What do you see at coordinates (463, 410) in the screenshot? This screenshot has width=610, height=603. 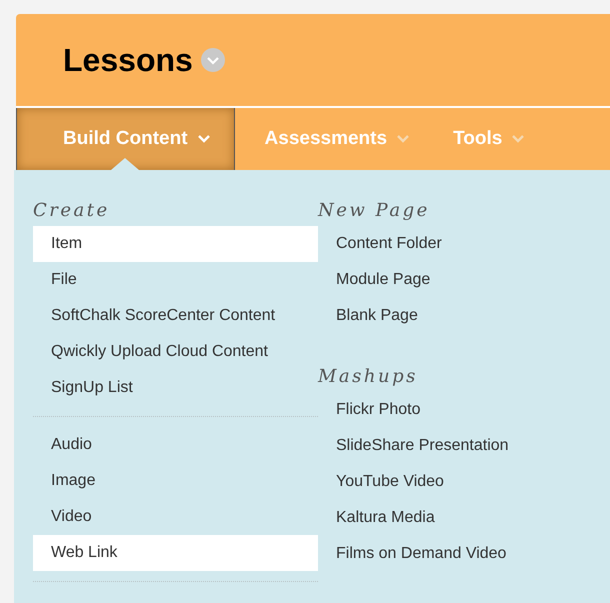 I see `menu-item: Flickr Photo` at bounding box center [463, 410].